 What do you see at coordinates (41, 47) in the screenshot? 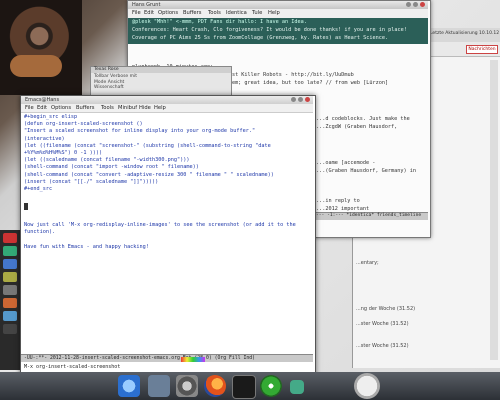
I see `wallpaper-photo` at bounding box center [41, 47].